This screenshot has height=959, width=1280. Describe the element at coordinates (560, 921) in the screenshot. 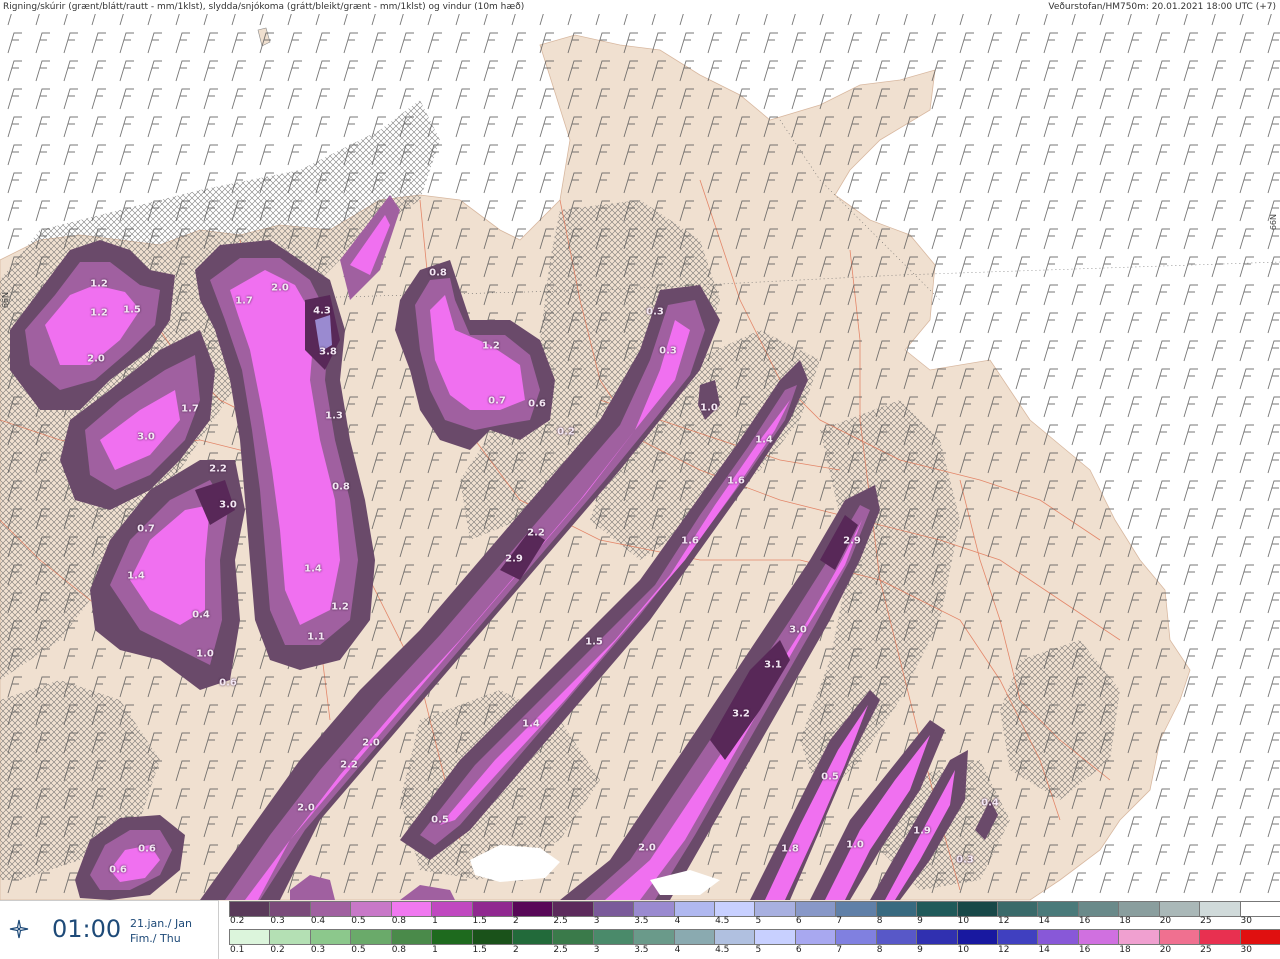

I see `snow-label: 2.5` at that location.